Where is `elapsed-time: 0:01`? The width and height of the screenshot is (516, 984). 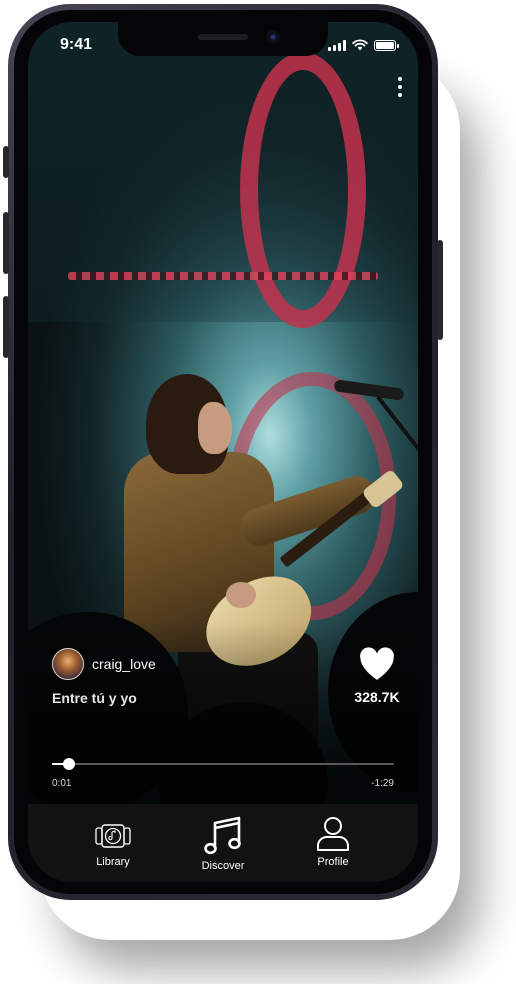 elapsed-time: 0:01 is located at coordinates (62, 783).